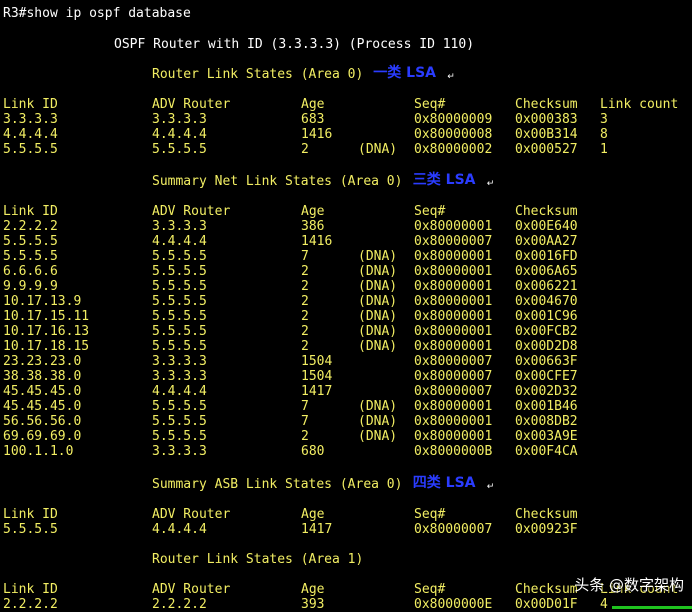 This screenshot has height=612, width=692. Describe the element at coordinates (604, 149) in the screenshot. I see `link-count-cell: 1` at that location.